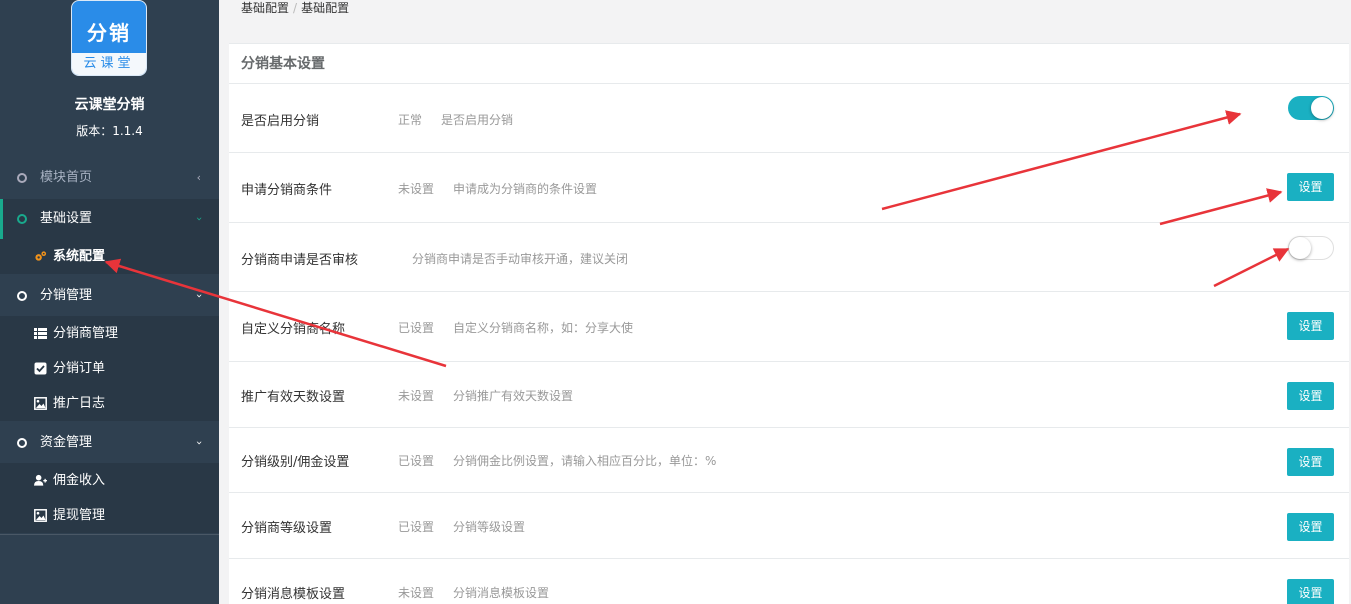  I want to click on sidebar-item-label: 系统配置, so click(79, 256).